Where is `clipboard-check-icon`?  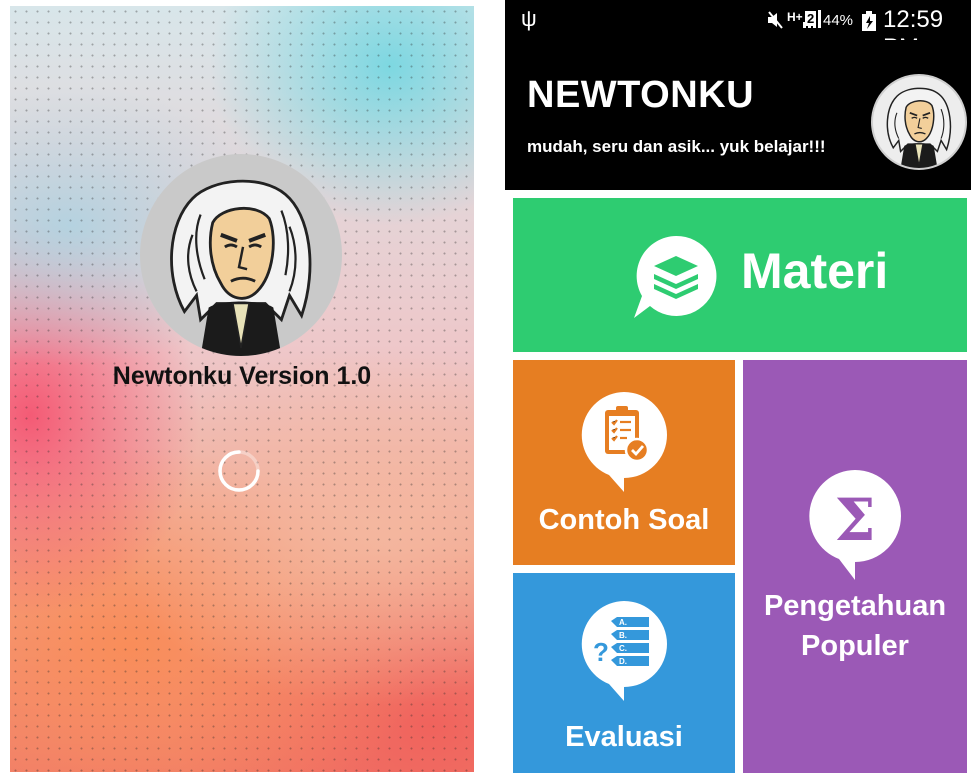 clipboard-check-icon is located at coordinates (624, 443).